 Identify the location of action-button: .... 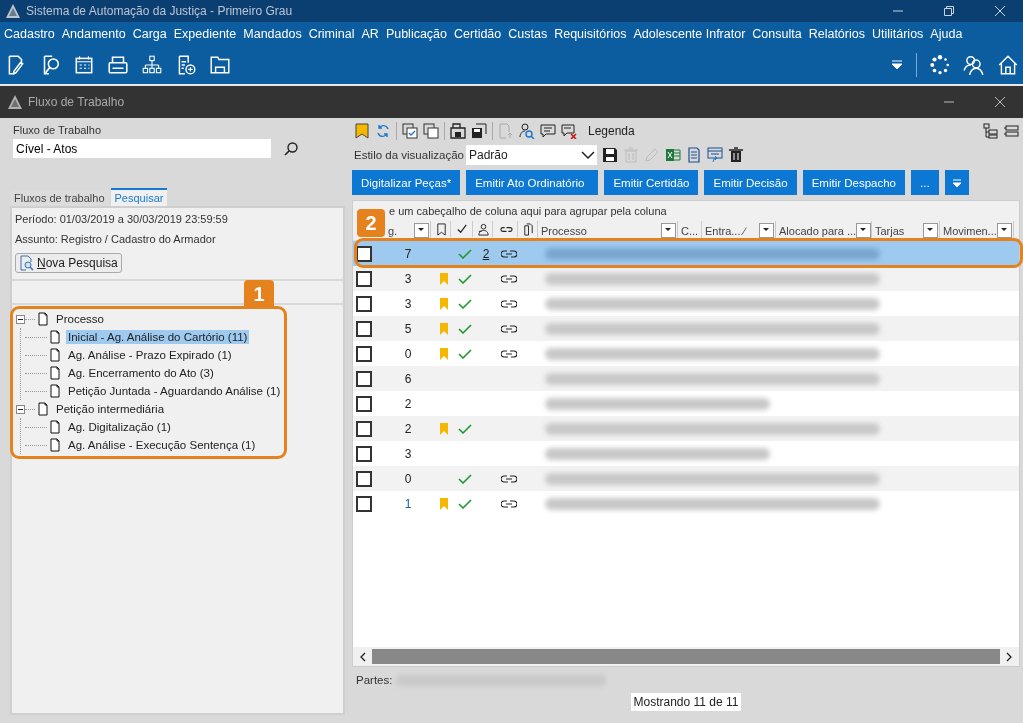
(925, 182).